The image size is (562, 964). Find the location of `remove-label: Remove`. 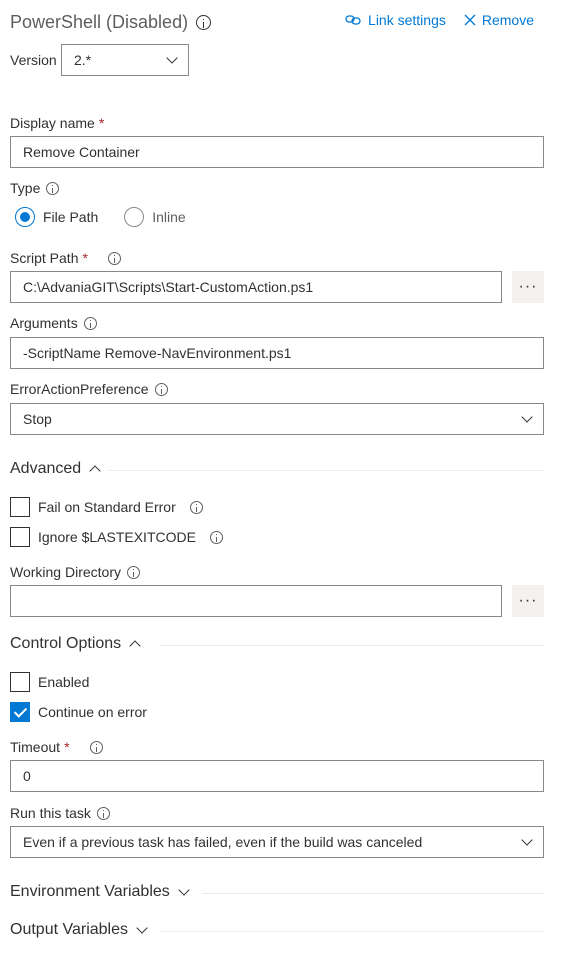

remove-label: Remove is located at coordinates (507, 20).